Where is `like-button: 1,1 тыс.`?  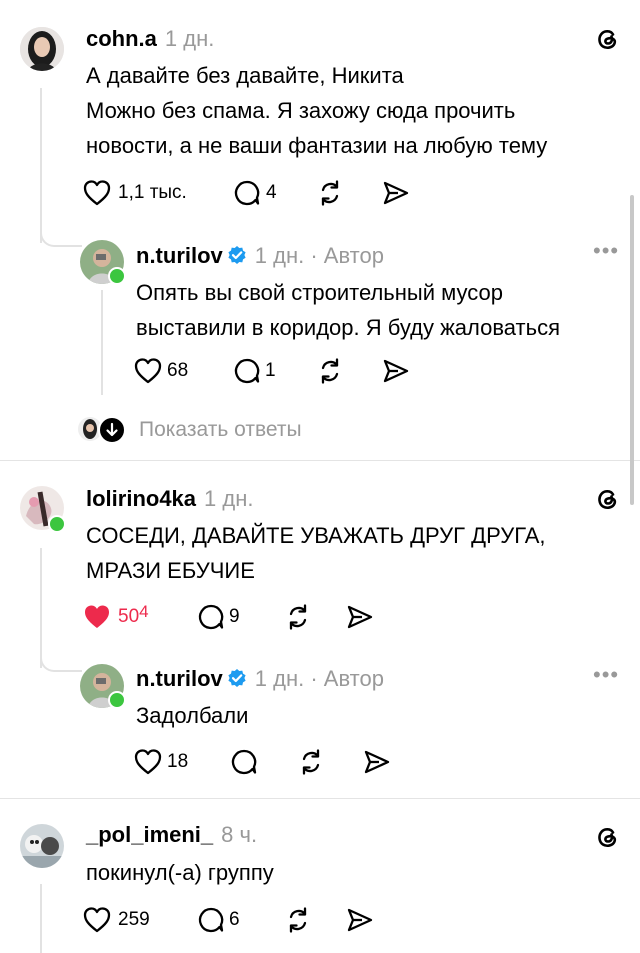 like-button: 1,1 тыс. is located at coordinates (134, 193).